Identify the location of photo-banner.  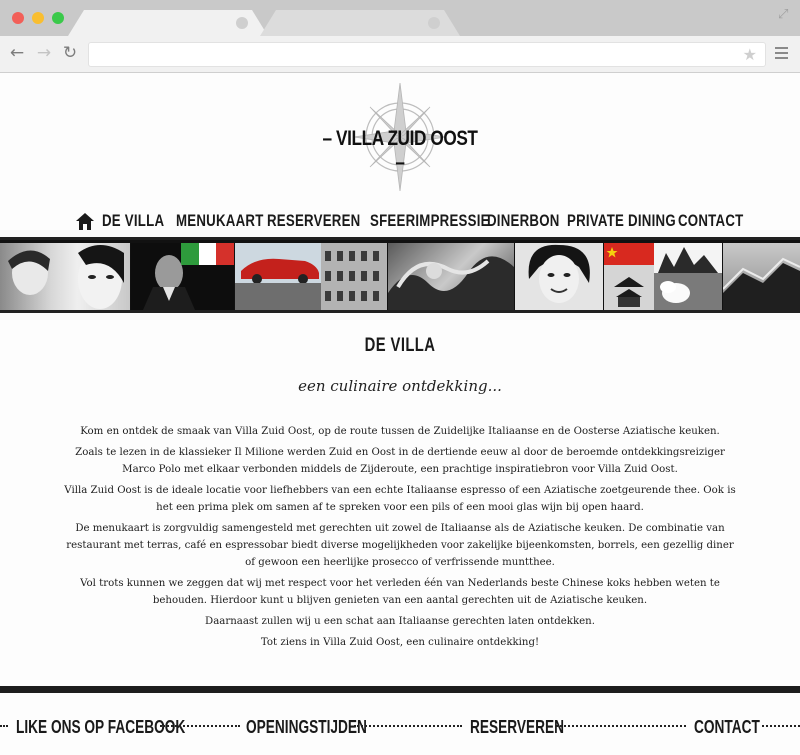
(400, 275).